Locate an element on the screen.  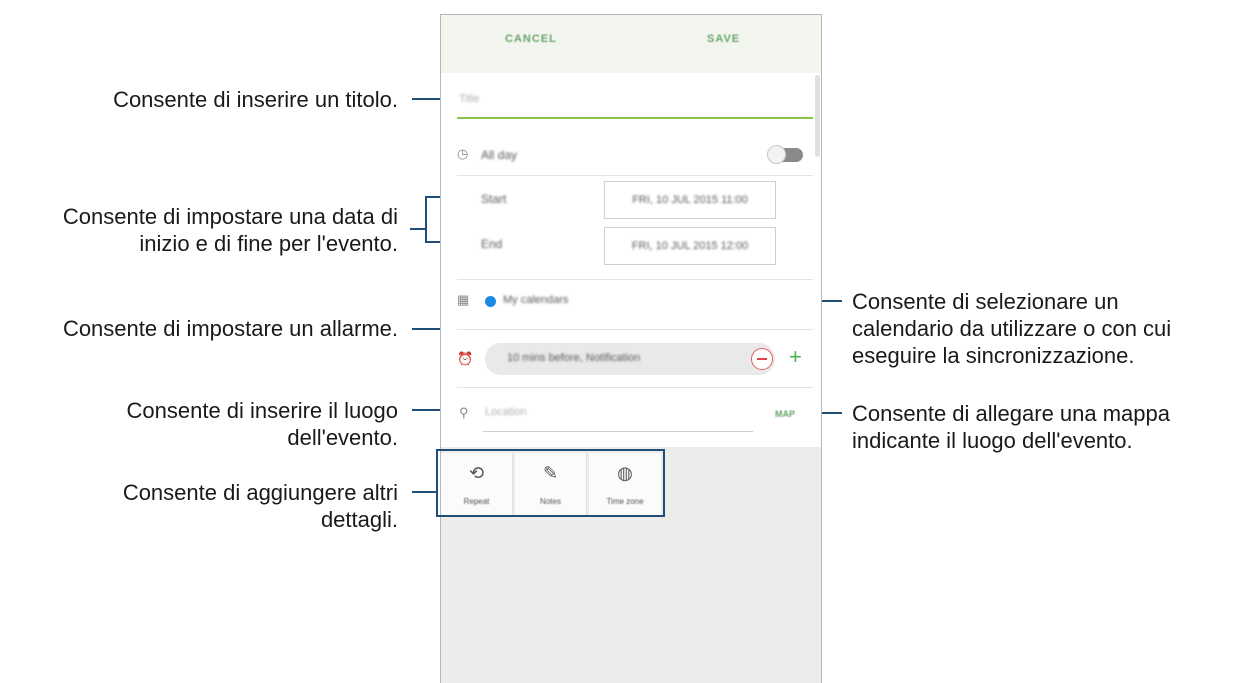
pointer-details is located at coordinates (425, 492).